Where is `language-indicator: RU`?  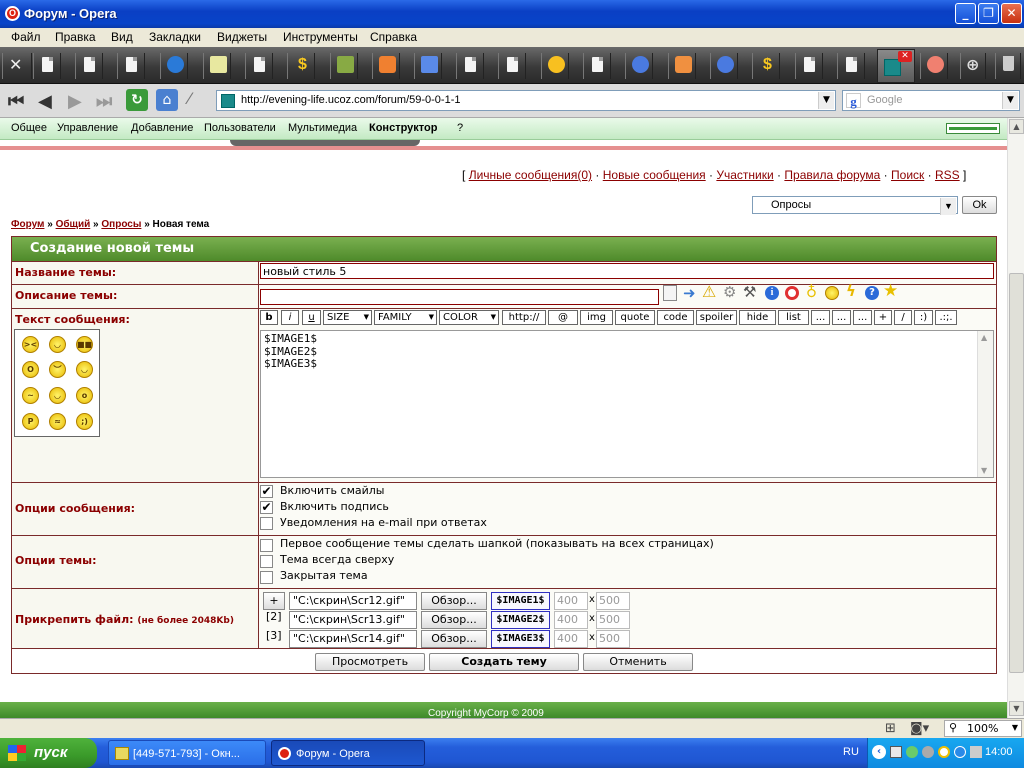 language-indicator: RU is located at coordinates (851, 752).